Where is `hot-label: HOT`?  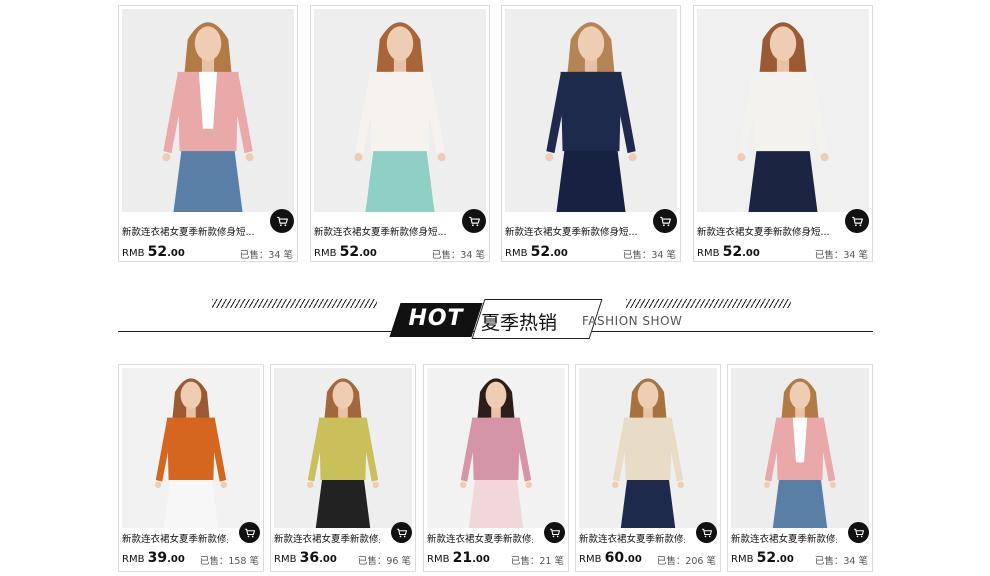
hot-label: HOT is located at coordinates (436, 318).